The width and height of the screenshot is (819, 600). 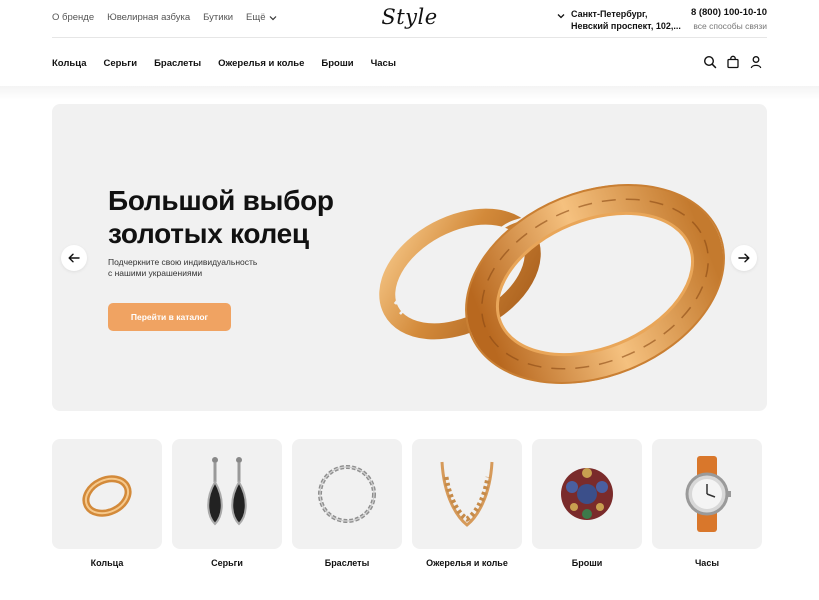 What do you see at coordinates (729, 26) in the screenshot?
I see `contact-ways-link: все способы связи` at bounding box center [729, 26].